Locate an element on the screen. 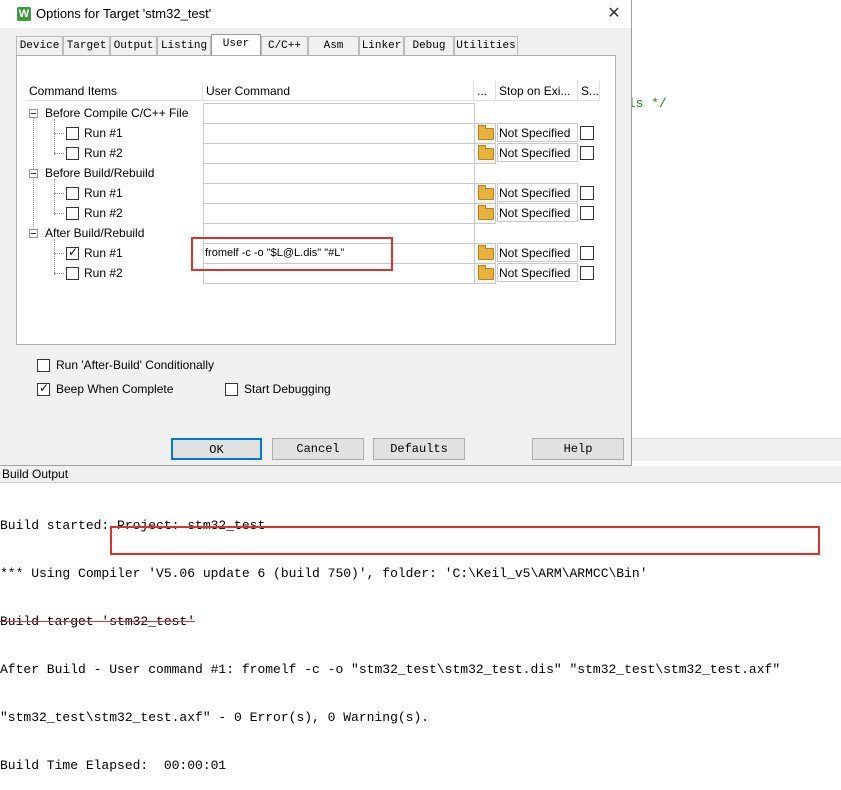 The width and height of the screenshot is (841, 790). group-before-compile: Before Compile C/C++ File is located at coordinates (114, 113).